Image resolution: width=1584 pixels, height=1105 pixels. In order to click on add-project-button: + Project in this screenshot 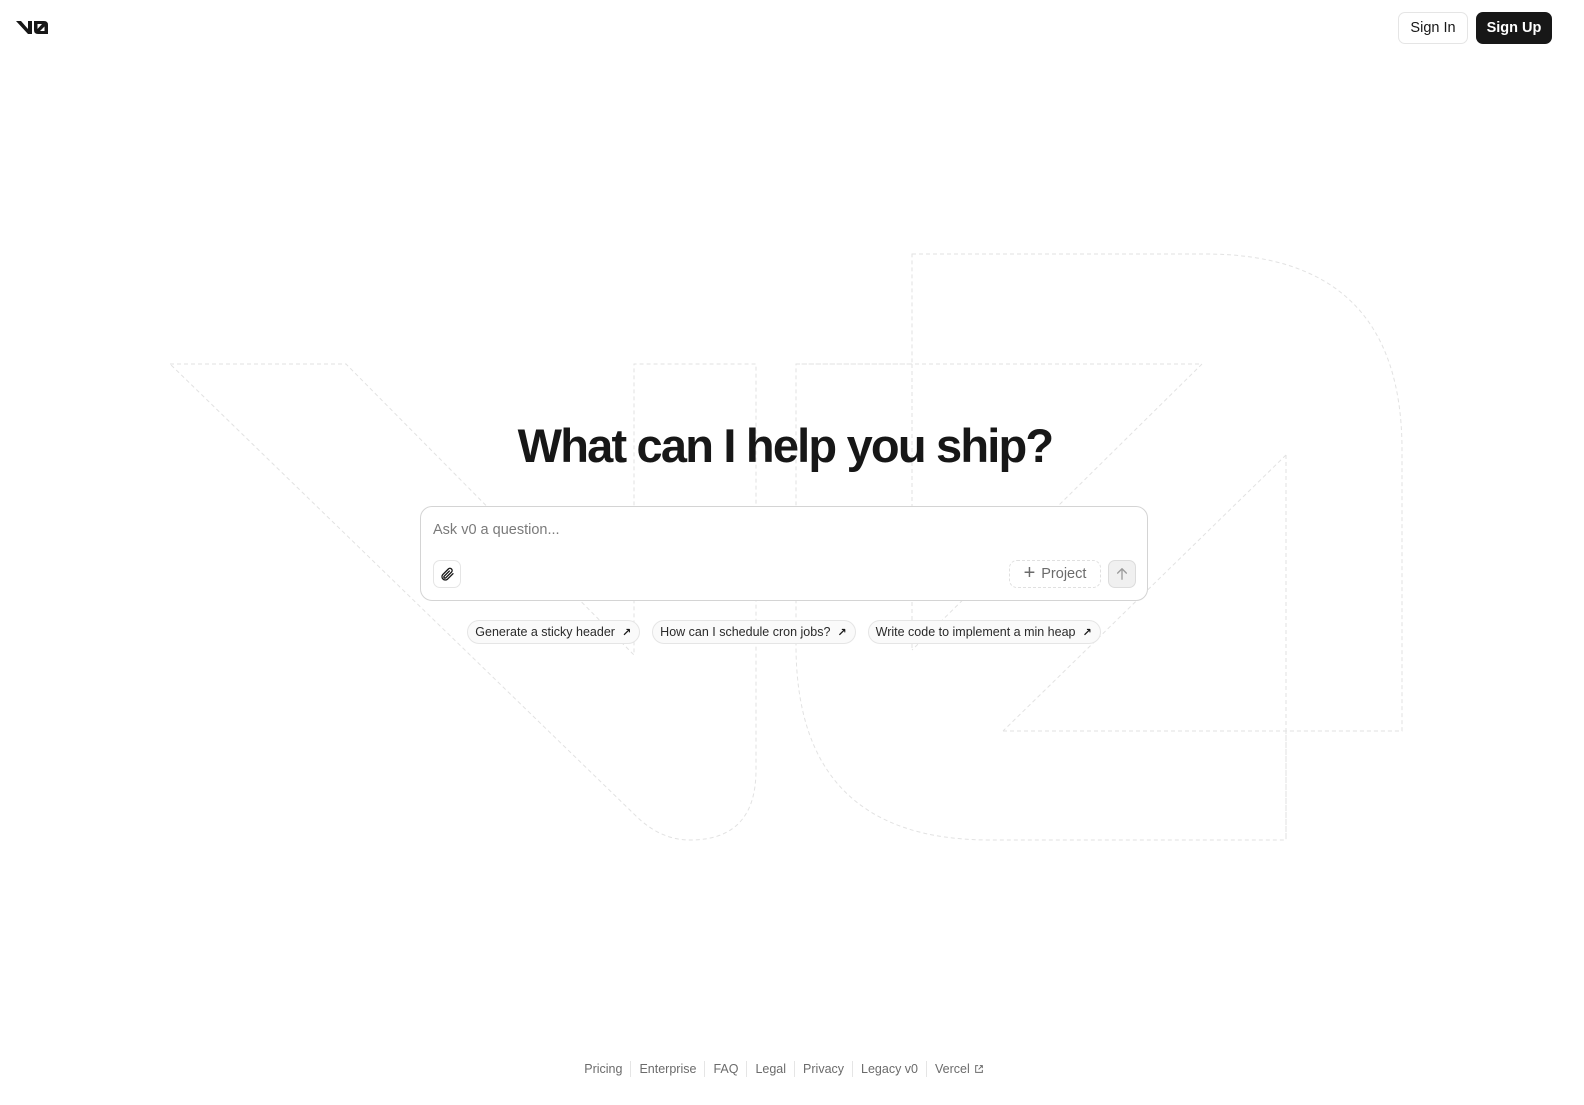, I will do `click(1055, 574)`.